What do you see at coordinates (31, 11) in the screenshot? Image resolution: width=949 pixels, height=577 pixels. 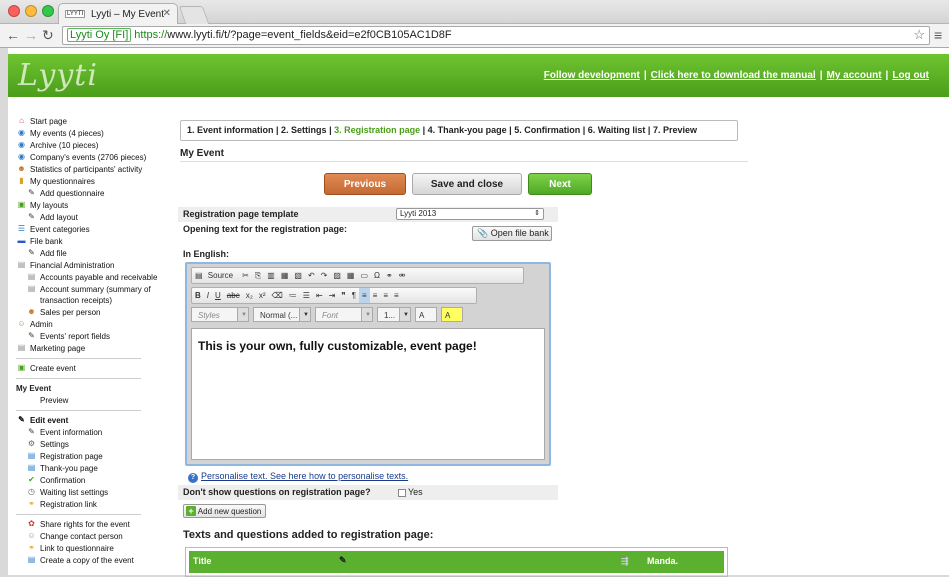 I see `minimize-window-button` at bounding box center [31, 11].